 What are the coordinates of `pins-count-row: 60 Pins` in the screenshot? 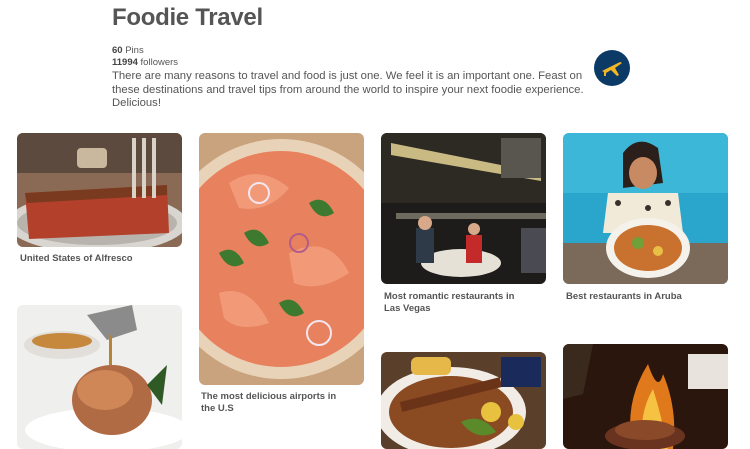 It's located at (145, 51).